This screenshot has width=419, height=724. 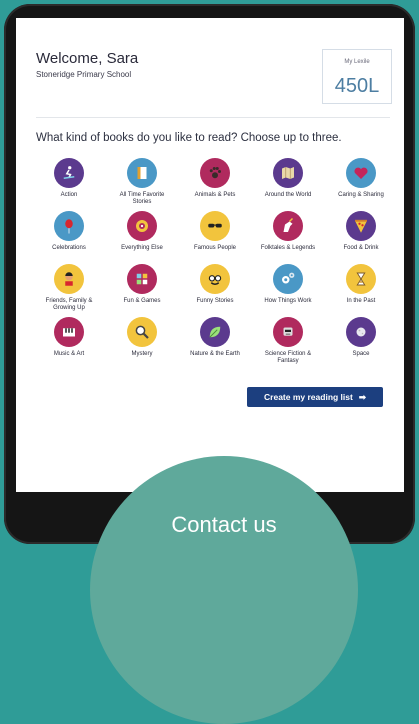 What do you see at coordinates (288, 279) in the screenshot?
I see `gears-icon` at bounding box center [288, 279].